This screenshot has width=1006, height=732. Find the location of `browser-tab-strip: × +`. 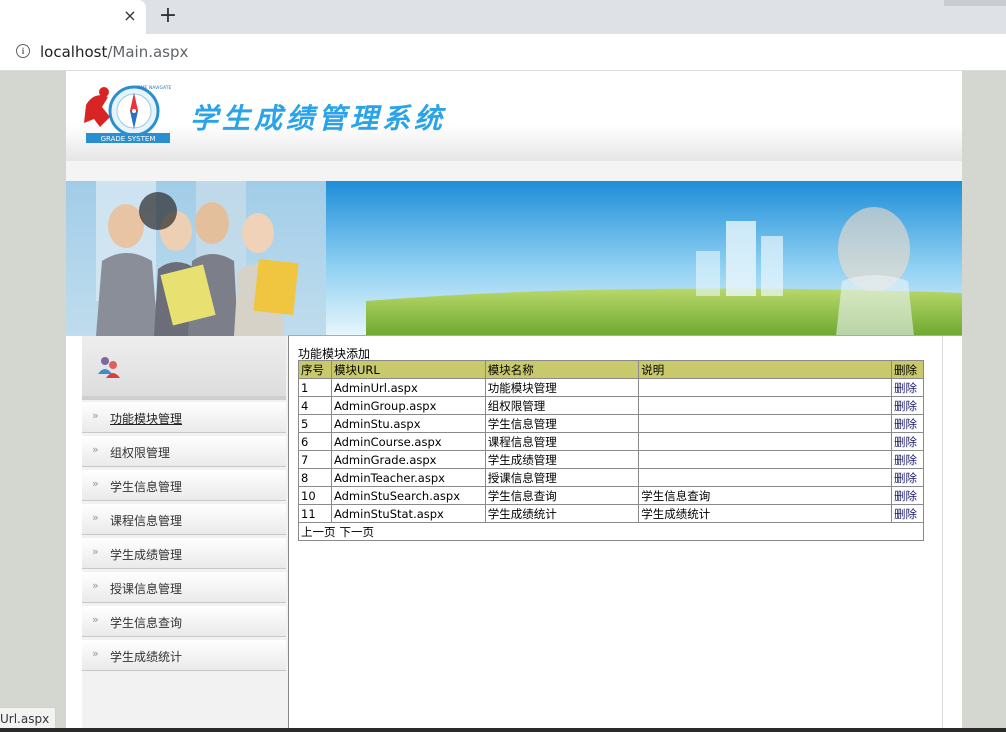

browser-tab-strip: × + is located at coordinates (503, 17).